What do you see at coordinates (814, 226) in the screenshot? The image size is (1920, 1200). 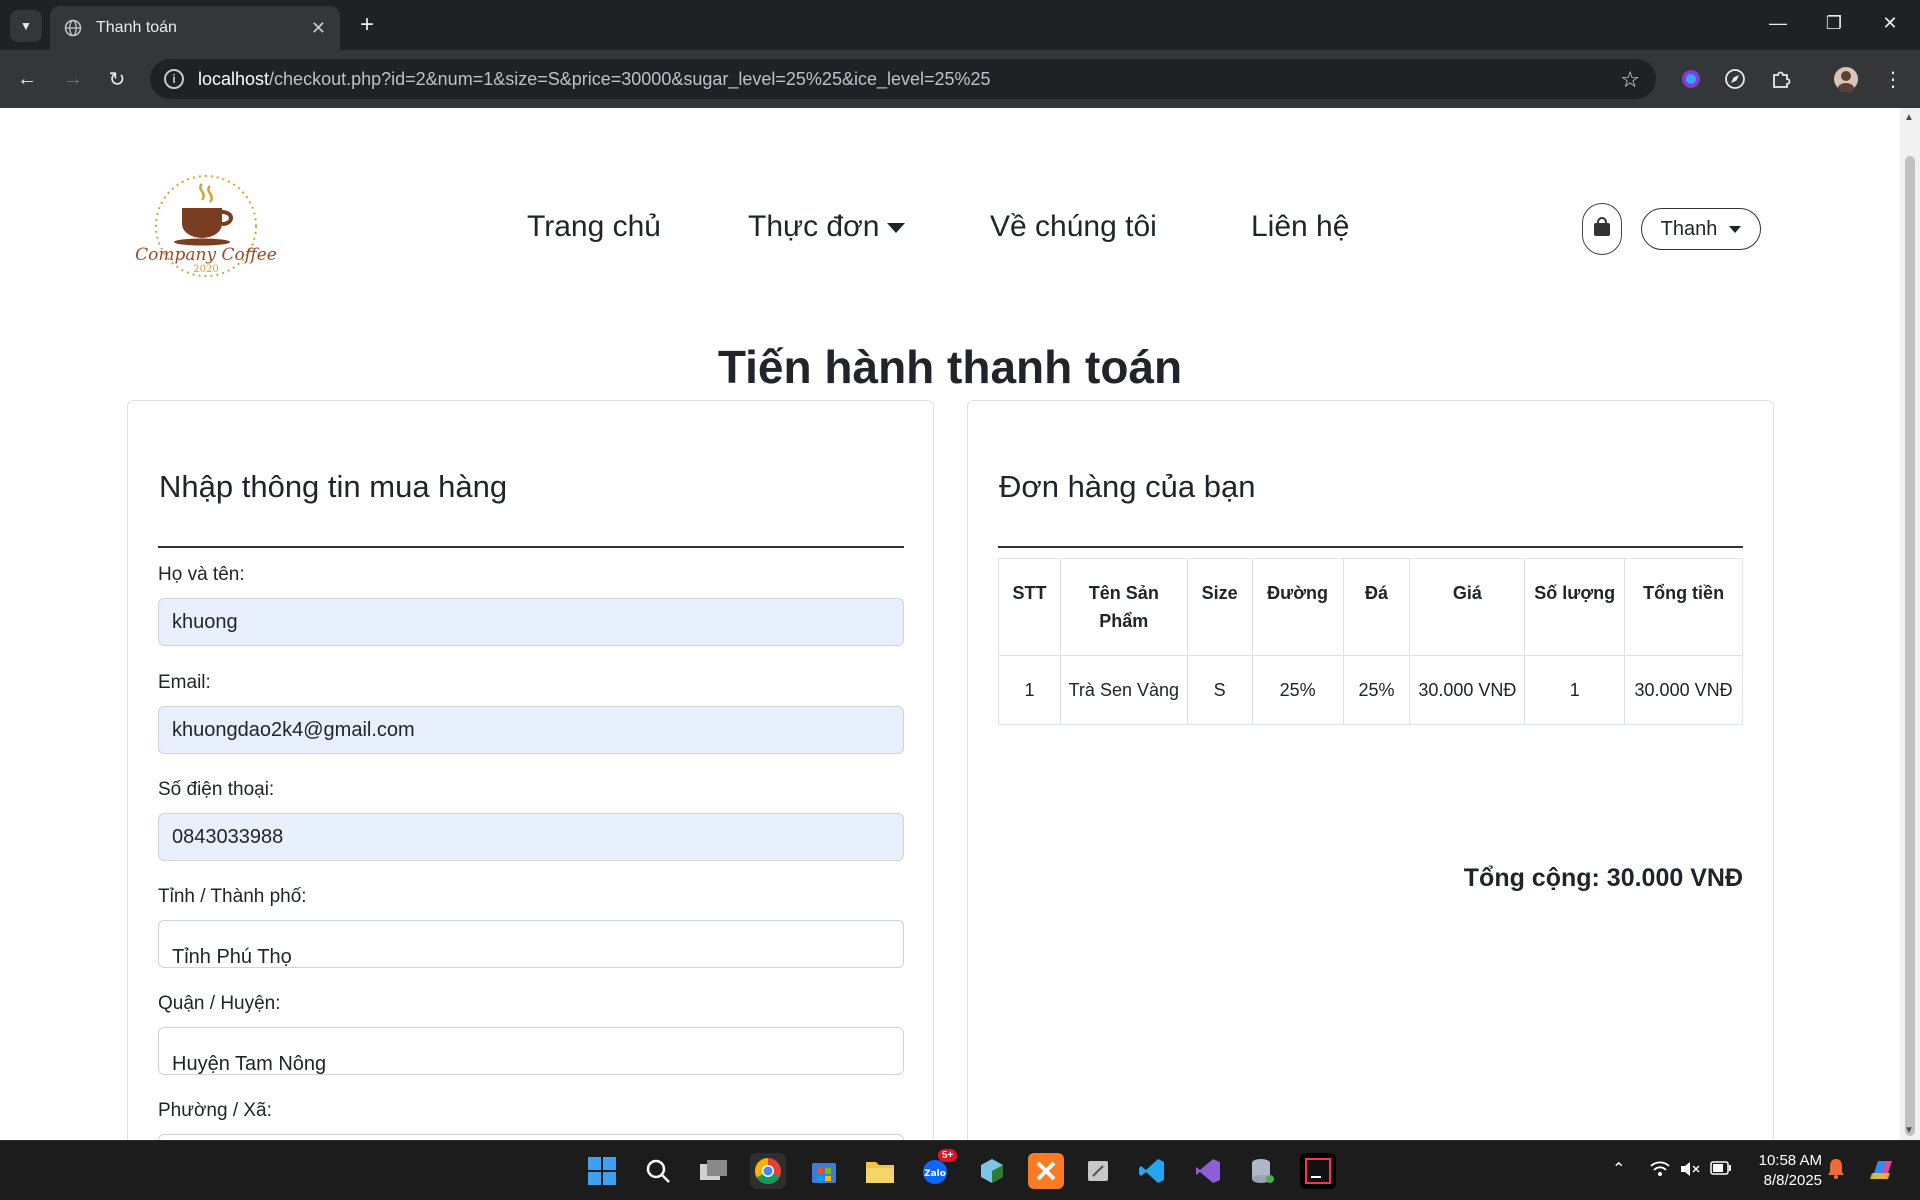 I see `nav-menu-label: Thực đơn` at bounding box center [814, 226].